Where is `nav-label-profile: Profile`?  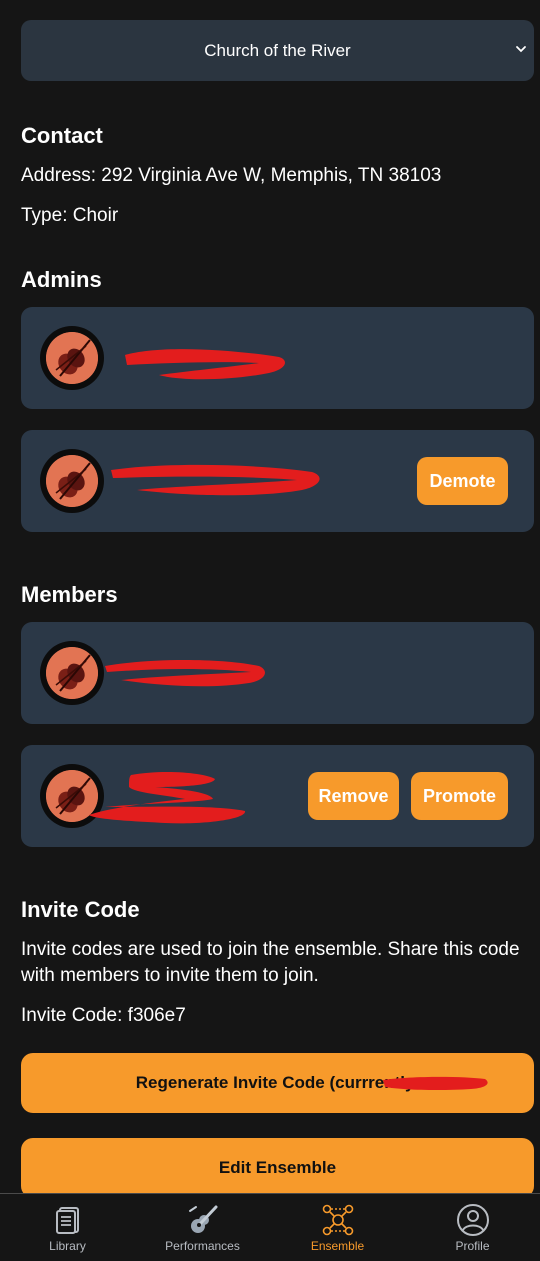 nav-label-profile: Profile is located at coordinates (472, 1246).